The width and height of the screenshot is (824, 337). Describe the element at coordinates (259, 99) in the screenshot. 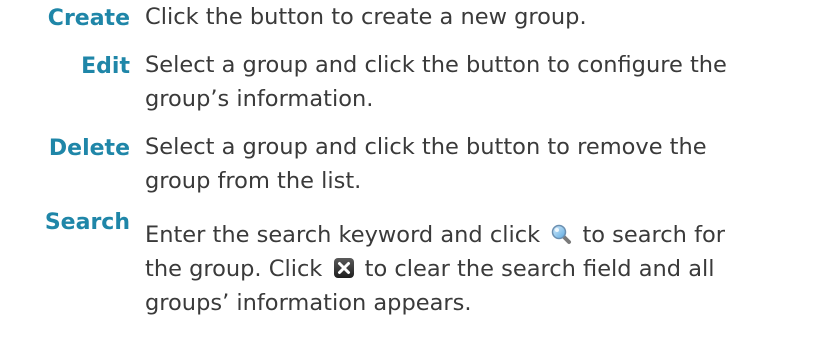

I see `desc-edit-line-2: group’s information.` at that location.